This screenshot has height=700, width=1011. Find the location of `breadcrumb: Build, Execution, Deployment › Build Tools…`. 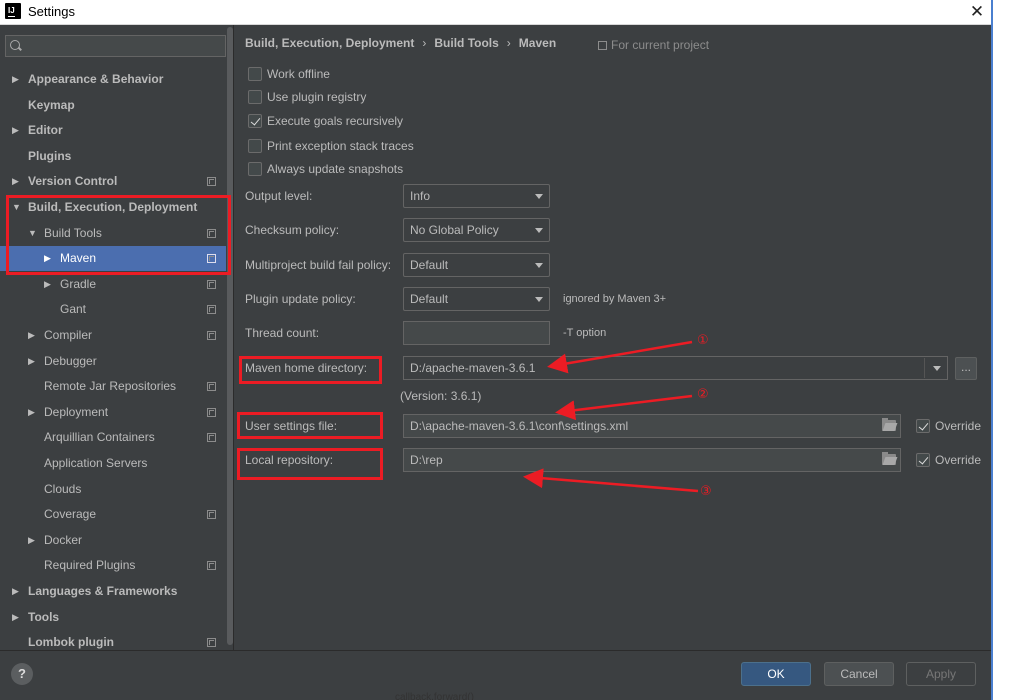

breadcrumb: Build, Execution, Deployment › Build Tools… is located at coordinates (400, 43).